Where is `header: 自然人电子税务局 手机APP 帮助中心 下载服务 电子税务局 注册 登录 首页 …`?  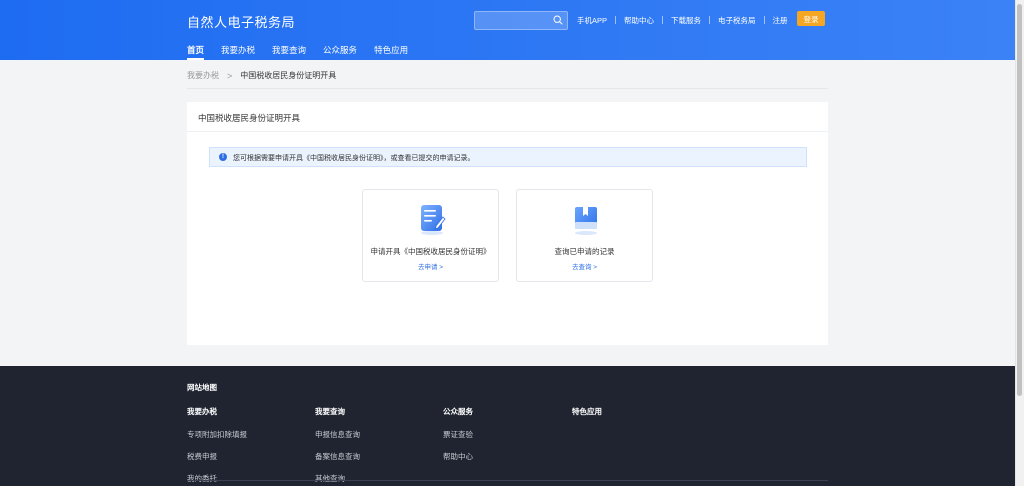
header: 自然人电子税务局 手机APP 帮助中心 下载服务 电子税务局 注册 登录 首页 … is located at coordinates (508, 30).